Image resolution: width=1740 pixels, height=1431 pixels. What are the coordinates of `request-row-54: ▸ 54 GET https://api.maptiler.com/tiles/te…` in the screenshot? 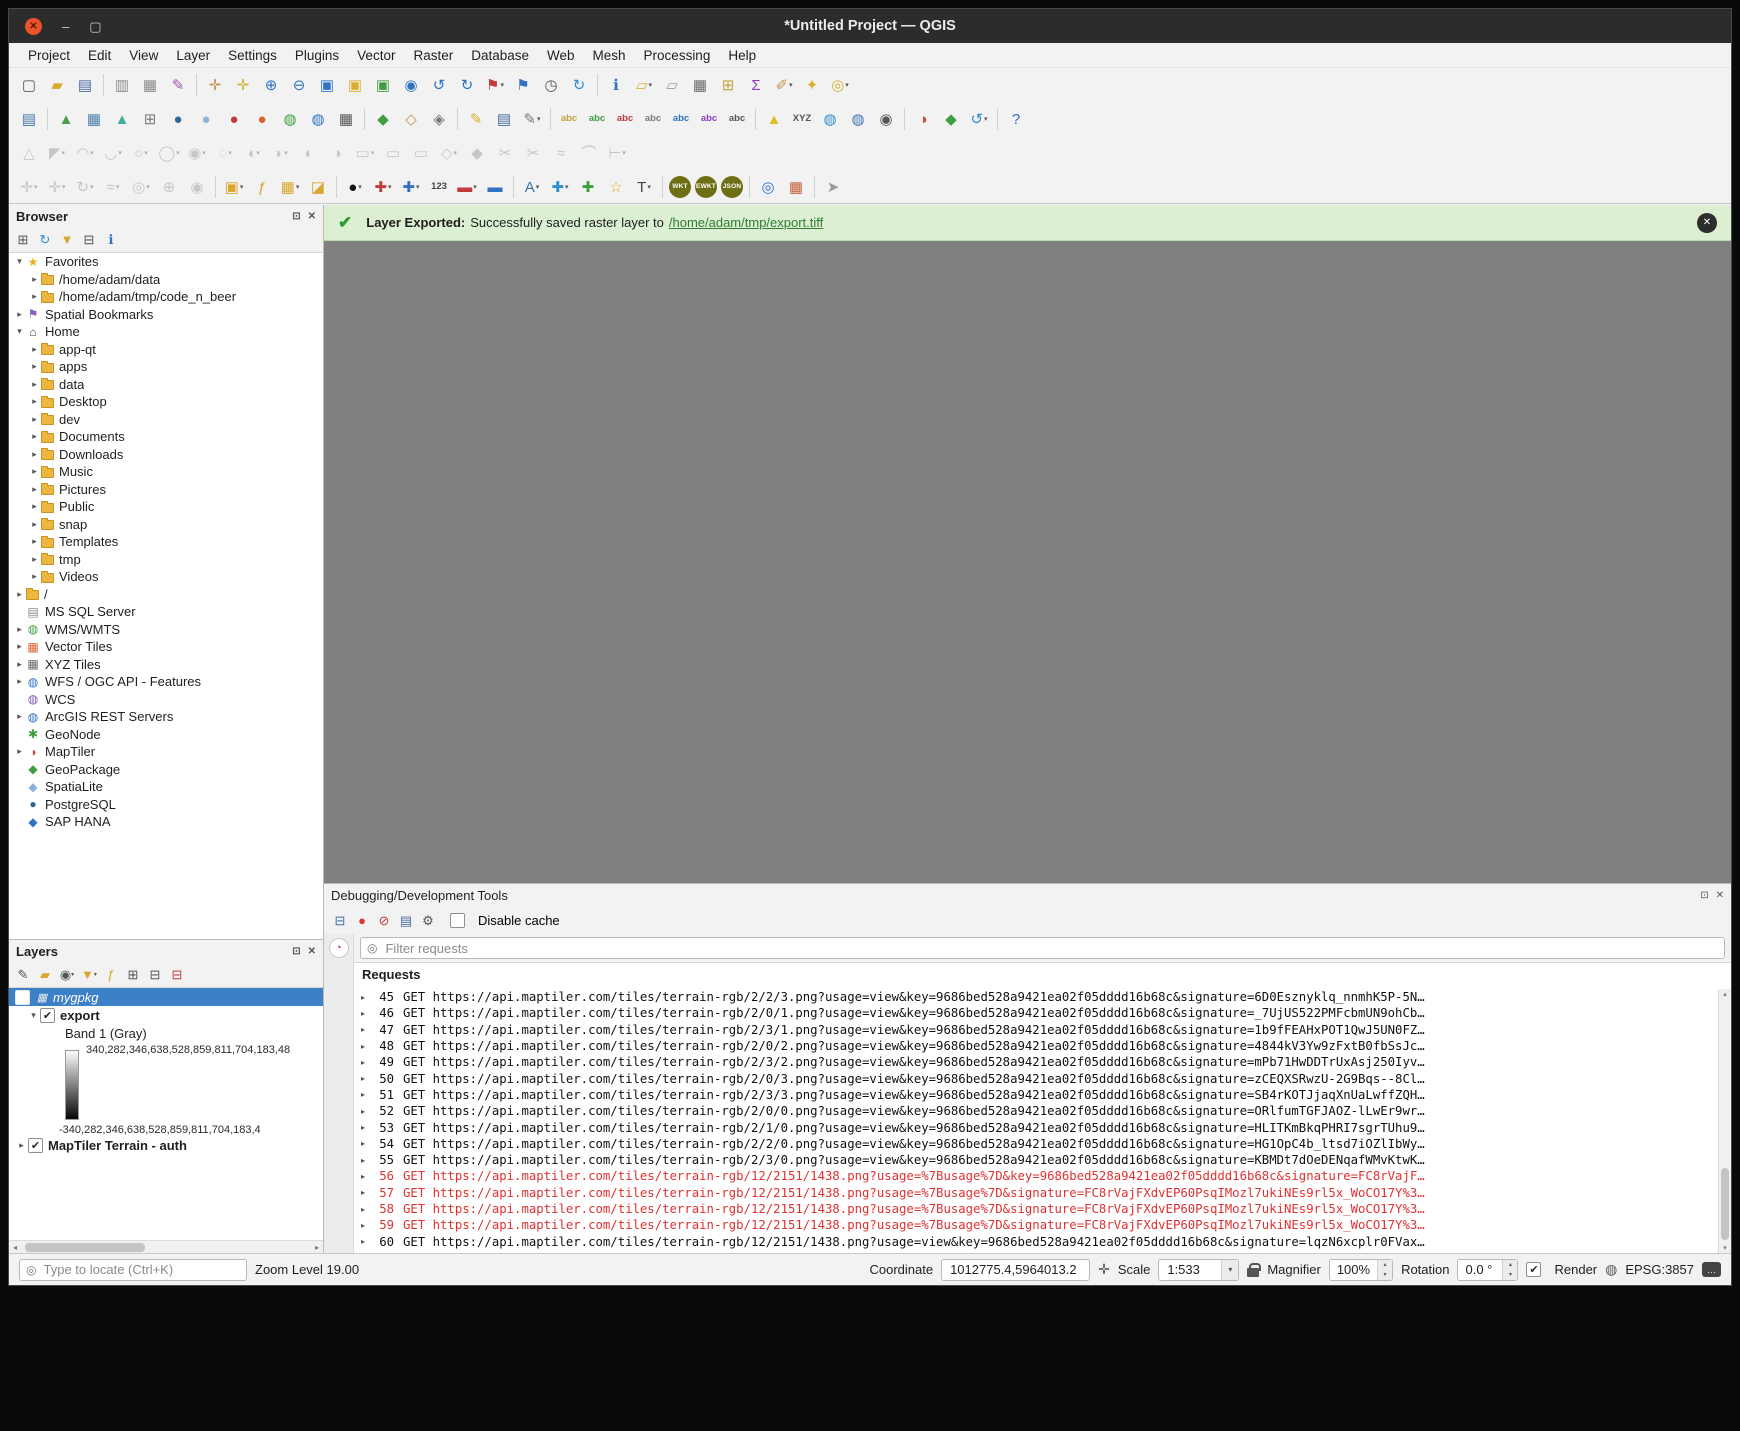 It's located at (1036, 1144).